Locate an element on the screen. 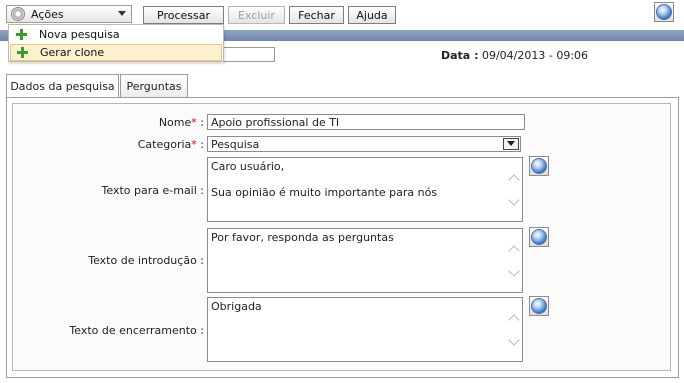 The image size is (684, 383). menu-item-label: Gerar clone is located at coordinates (72, 52).